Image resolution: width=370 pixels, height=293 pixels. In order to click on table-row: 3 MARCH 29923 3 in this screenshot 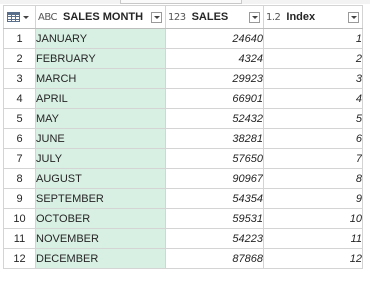, I will do `click(183, 78)`.